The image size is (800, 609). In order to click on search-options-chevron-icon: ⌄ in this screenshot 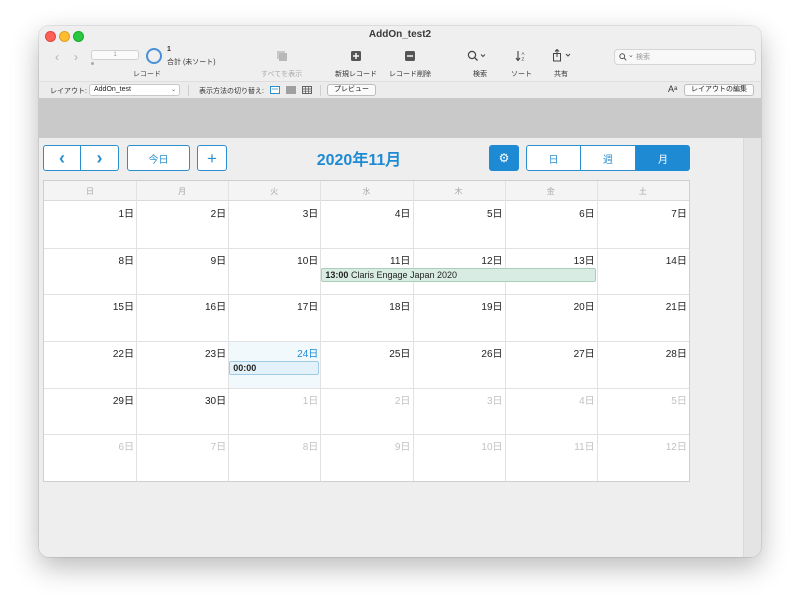, I will do `click(631, 55)`.